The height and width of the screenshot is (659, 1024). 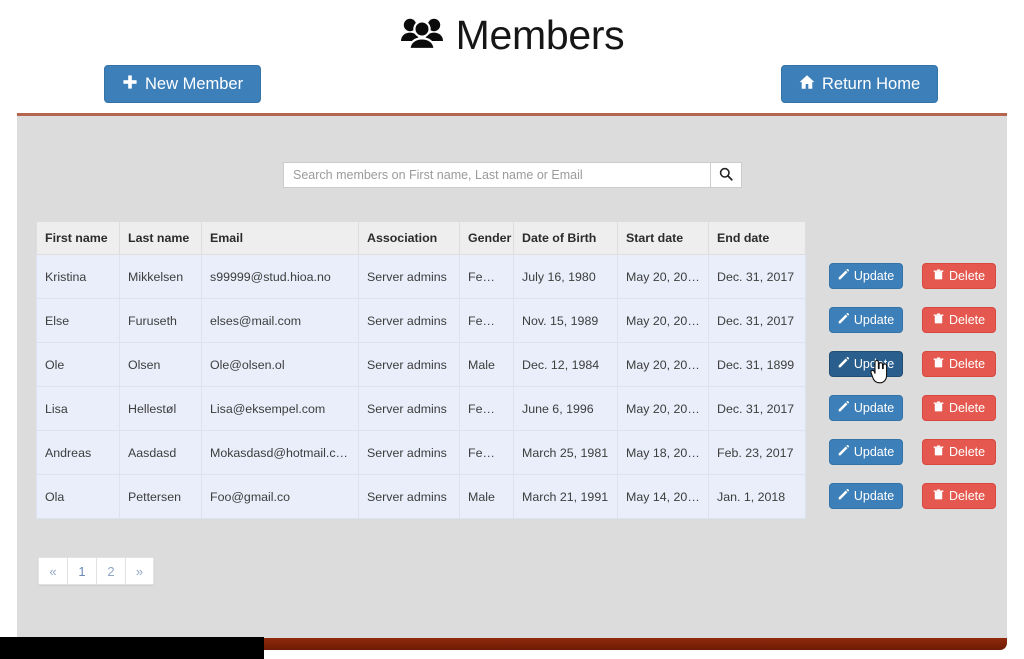 I want to click on cell-last-name: Furuseth, so click(x=160, y=320).